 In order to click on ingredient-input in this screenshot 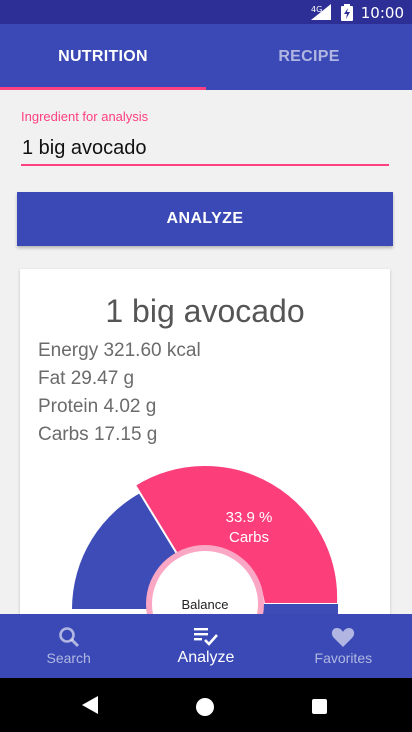, I will do `click(205, 149)`.